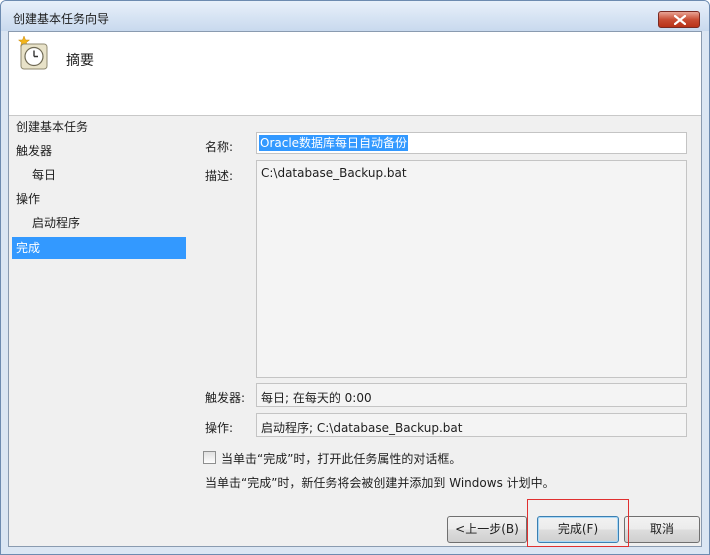 Image resolution: width=710 pixels, height=555 pixels. Describe the element at coordinates (316, 398) in the screenshot. I see `trigger-value: 每日; 在每天的 0:00` at that location.